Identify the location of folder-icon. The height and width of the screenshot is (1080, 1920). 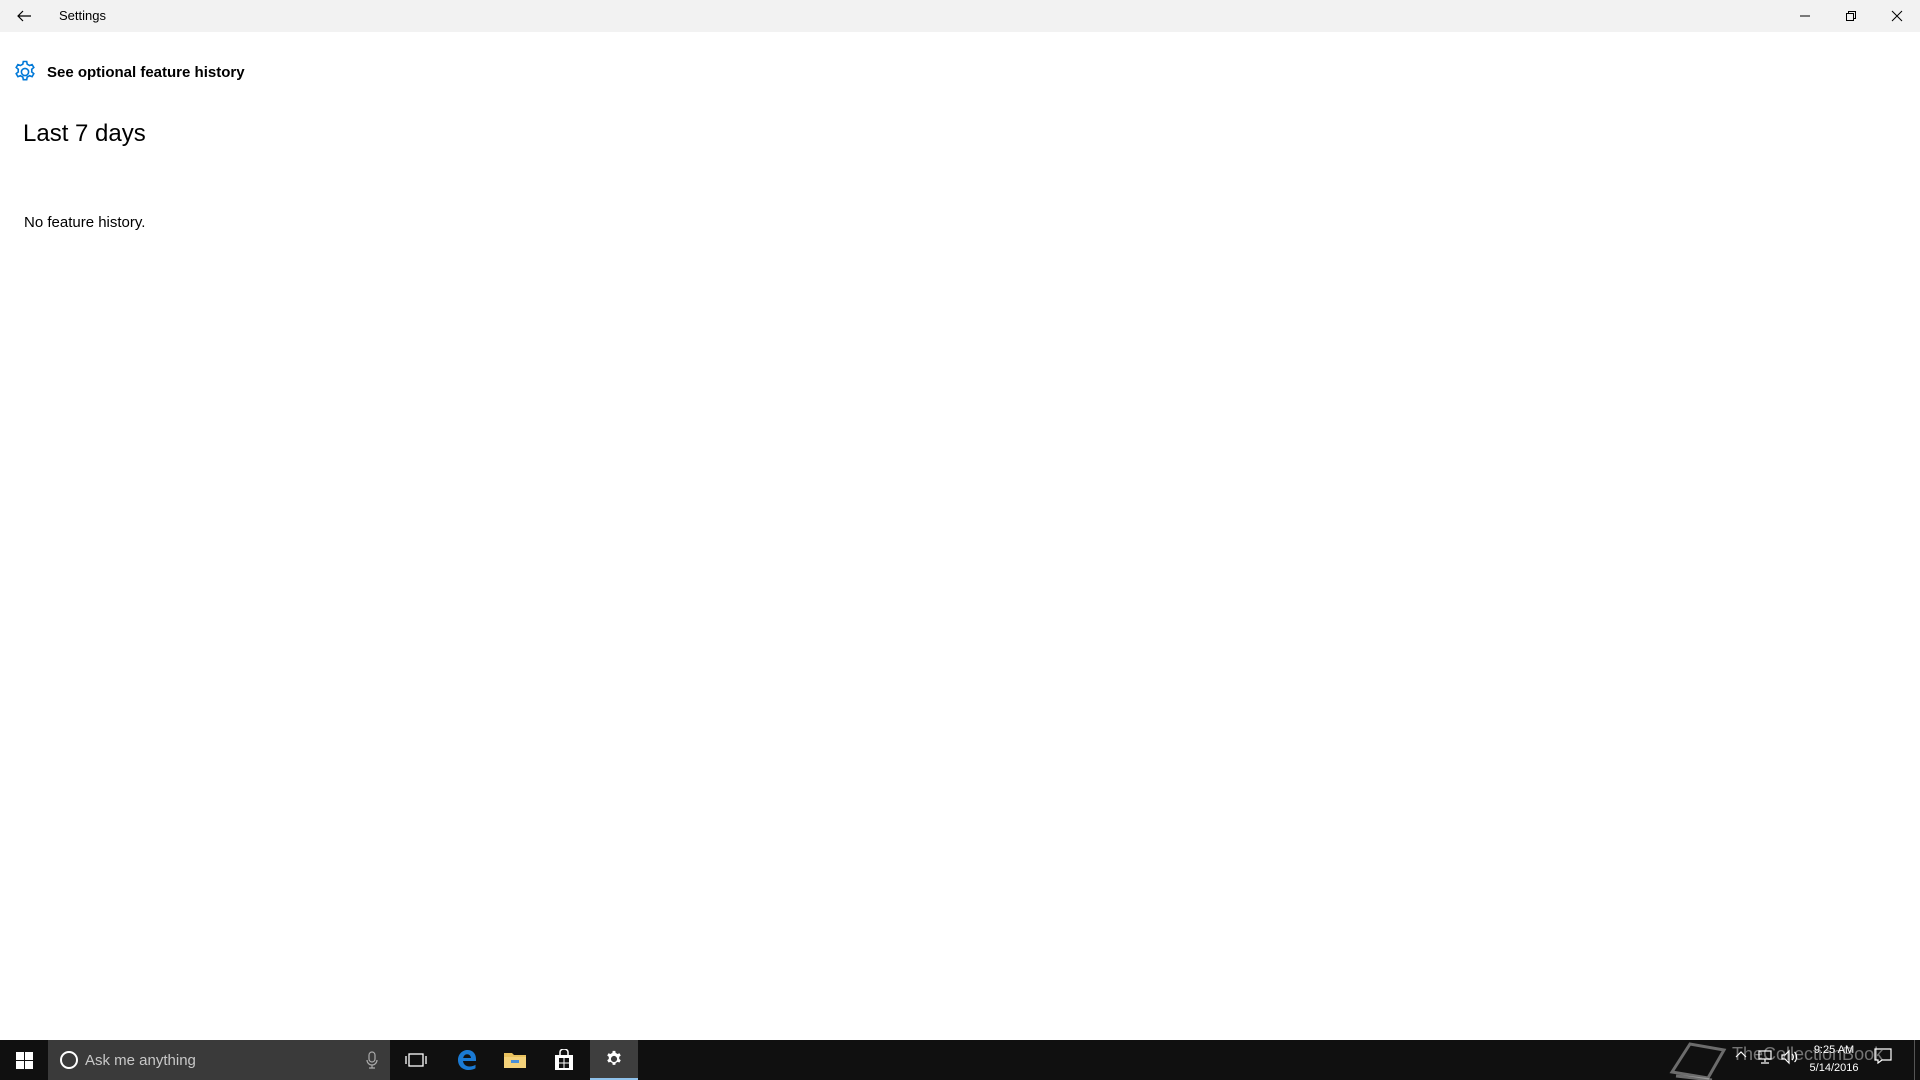
(515, 1060).